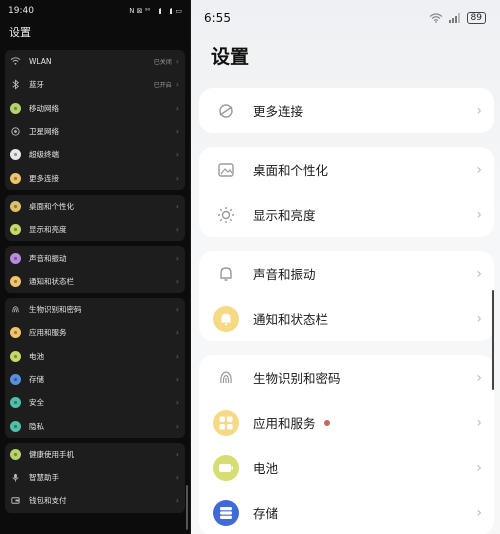 Image resolution: width=500 pixels, height=534 pixels. I want to click on settings-row: 移动网络 ›, so click(95, 108).